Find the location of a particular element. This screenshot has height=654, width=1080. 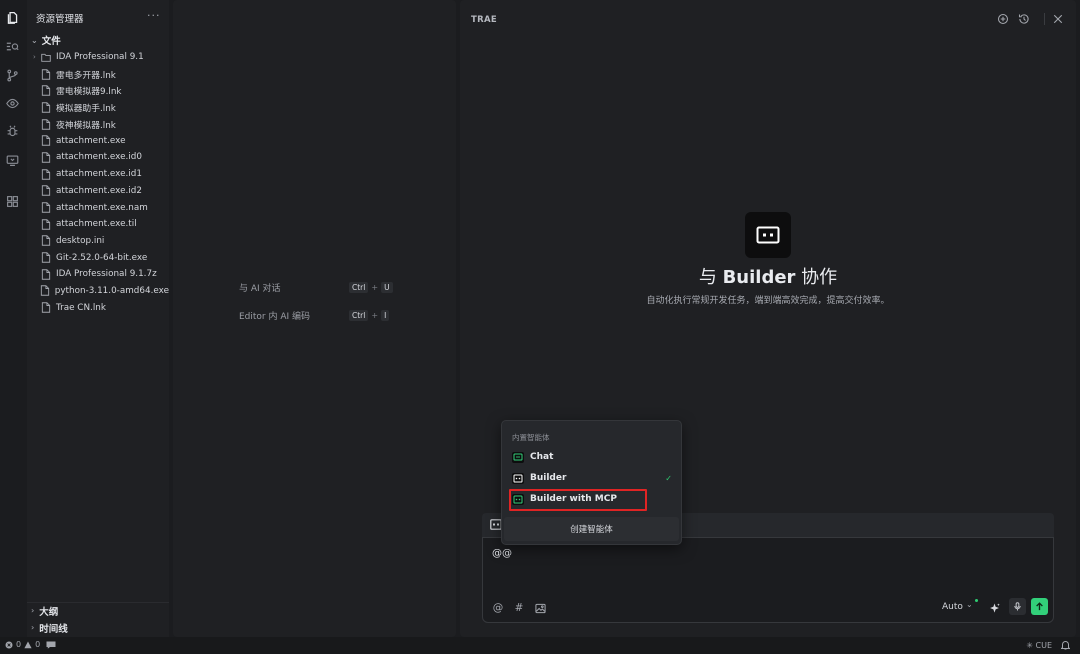

heading-agent-name: Builder is located at coordinates (759, 277).